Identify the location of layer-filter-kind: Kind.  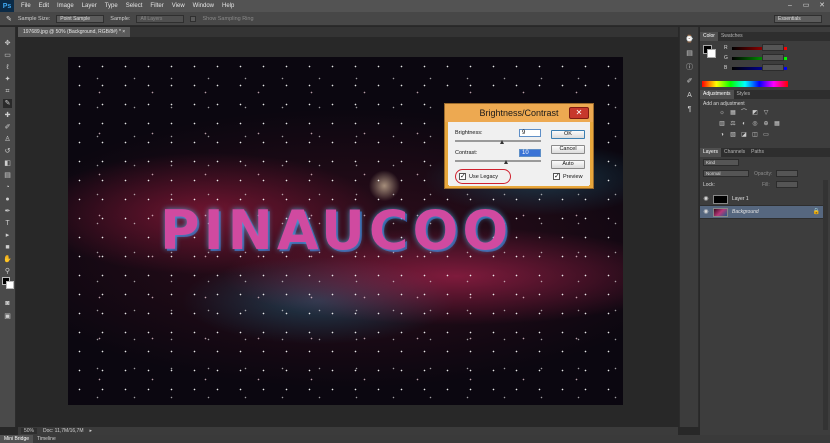
(721, 162).